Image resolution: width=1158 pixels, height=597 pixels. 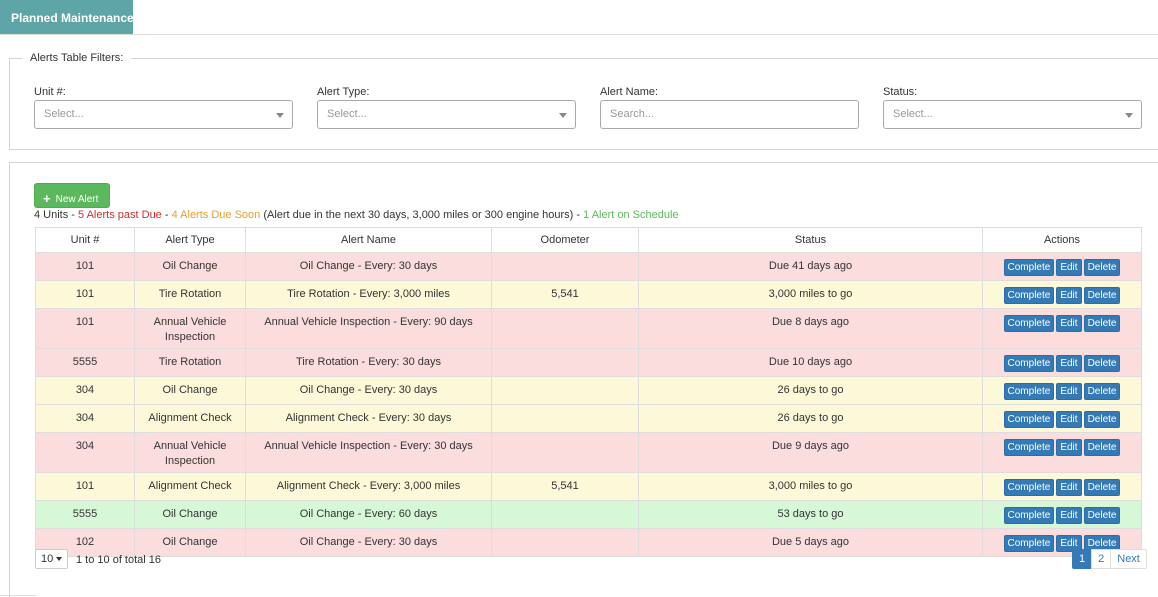 What do you see at coordinates (18, 595) in the screenshot?
I see `divider` at bounding box center [18, 595].